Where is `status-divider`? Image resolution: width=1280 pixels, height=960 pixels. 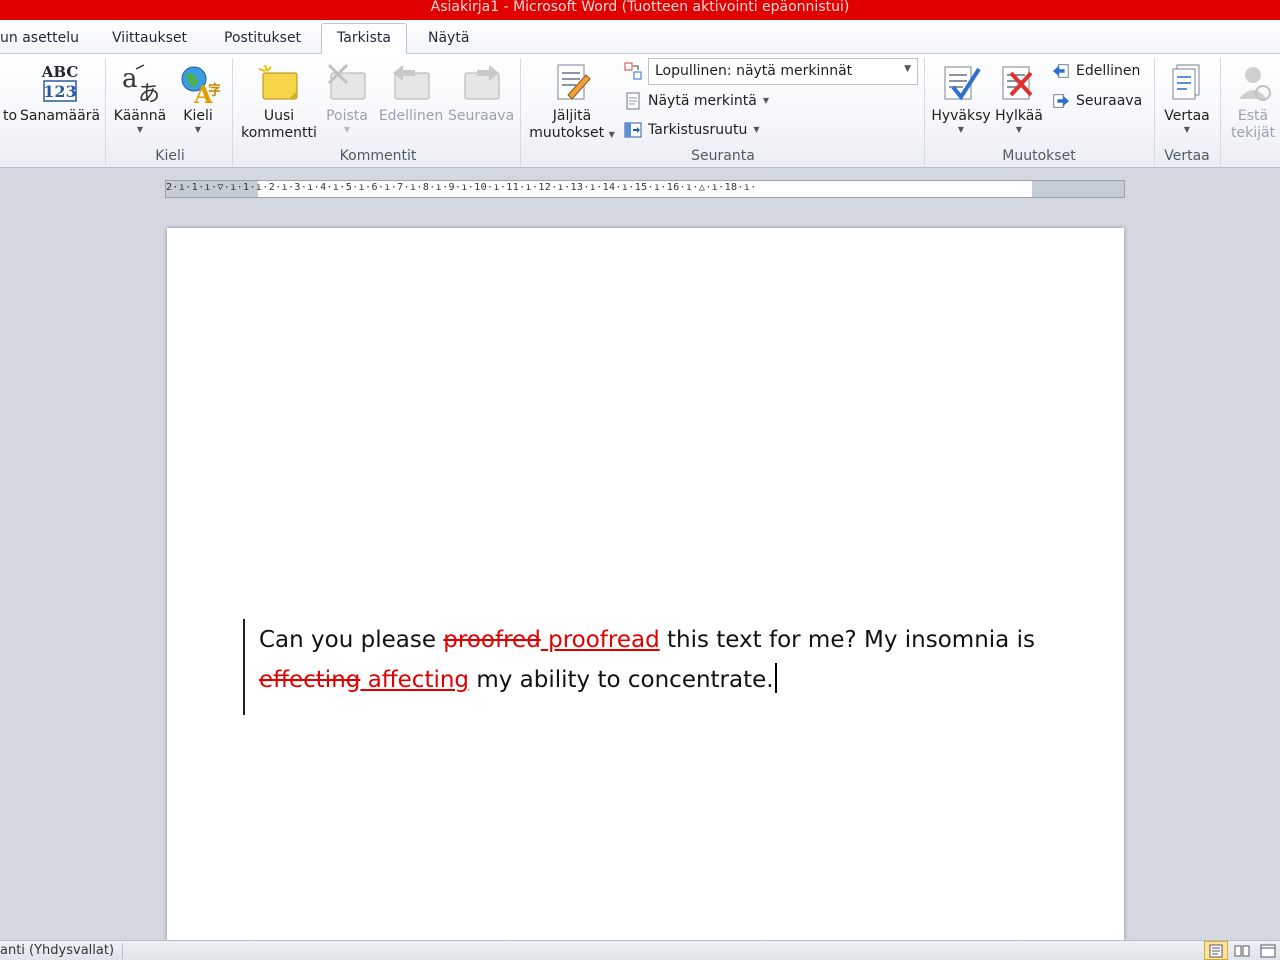
status-divider is located at coordinates (122, 951).